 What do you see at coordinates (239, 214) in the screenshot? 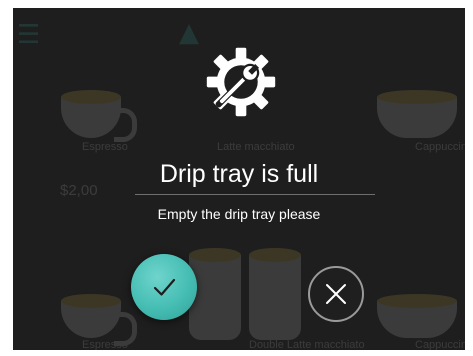
I see `dialog-message: Empty the drip tray please` at bounding box center [239, 214].